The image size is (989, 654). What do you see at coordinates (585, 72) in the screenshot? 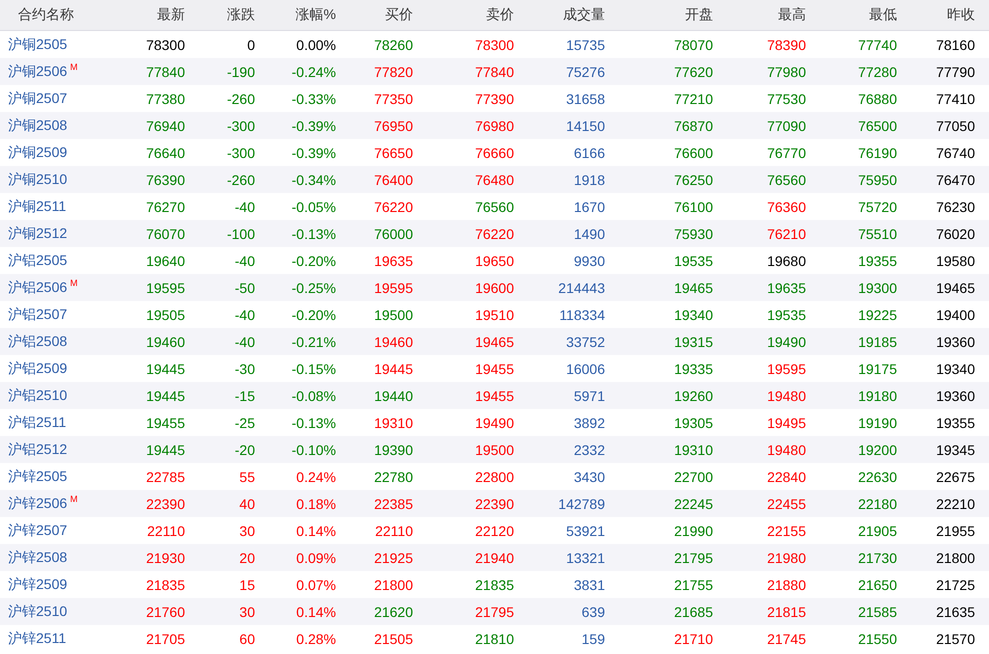
I see `table-cell-text: 75276` at bounding box center [585, 72].